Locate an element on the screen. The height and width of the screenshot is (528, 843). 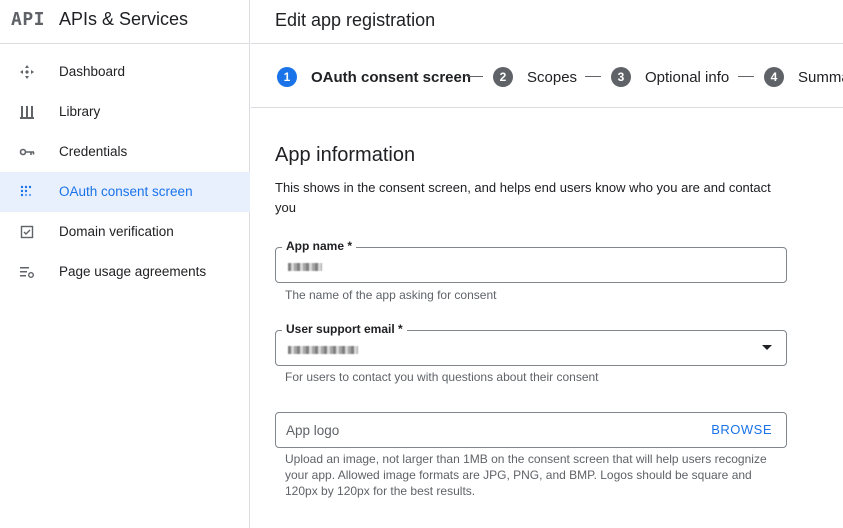
step-oauth-consent-screen: 1 OAuth consent screen is located at coordinates (374, 77).